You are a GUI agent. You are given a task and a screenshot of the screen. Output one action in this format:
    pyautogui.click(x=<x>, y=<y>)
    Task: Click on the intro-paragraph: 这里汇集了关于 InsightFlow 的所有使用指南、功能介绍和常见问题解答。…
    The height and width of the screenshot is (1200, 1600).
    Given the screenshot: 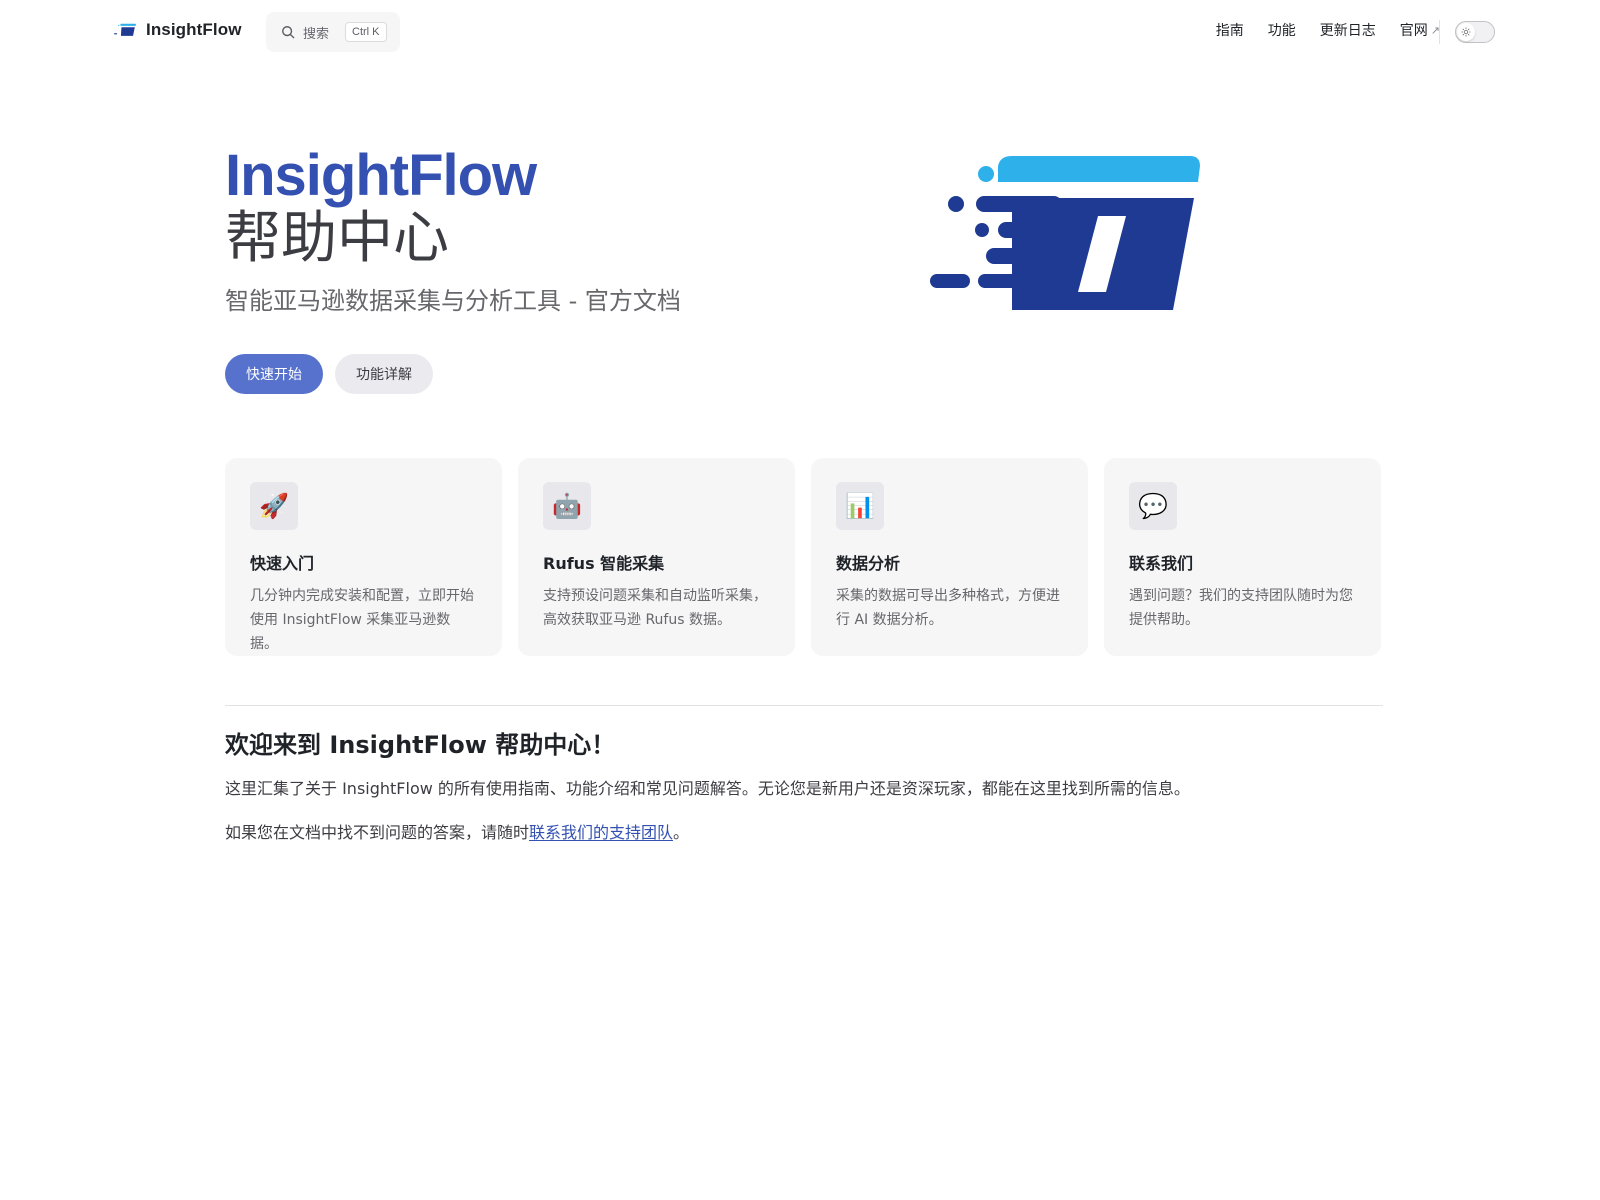 What is the action you would take?
    pyautogui.click(x=707, y=788)
    